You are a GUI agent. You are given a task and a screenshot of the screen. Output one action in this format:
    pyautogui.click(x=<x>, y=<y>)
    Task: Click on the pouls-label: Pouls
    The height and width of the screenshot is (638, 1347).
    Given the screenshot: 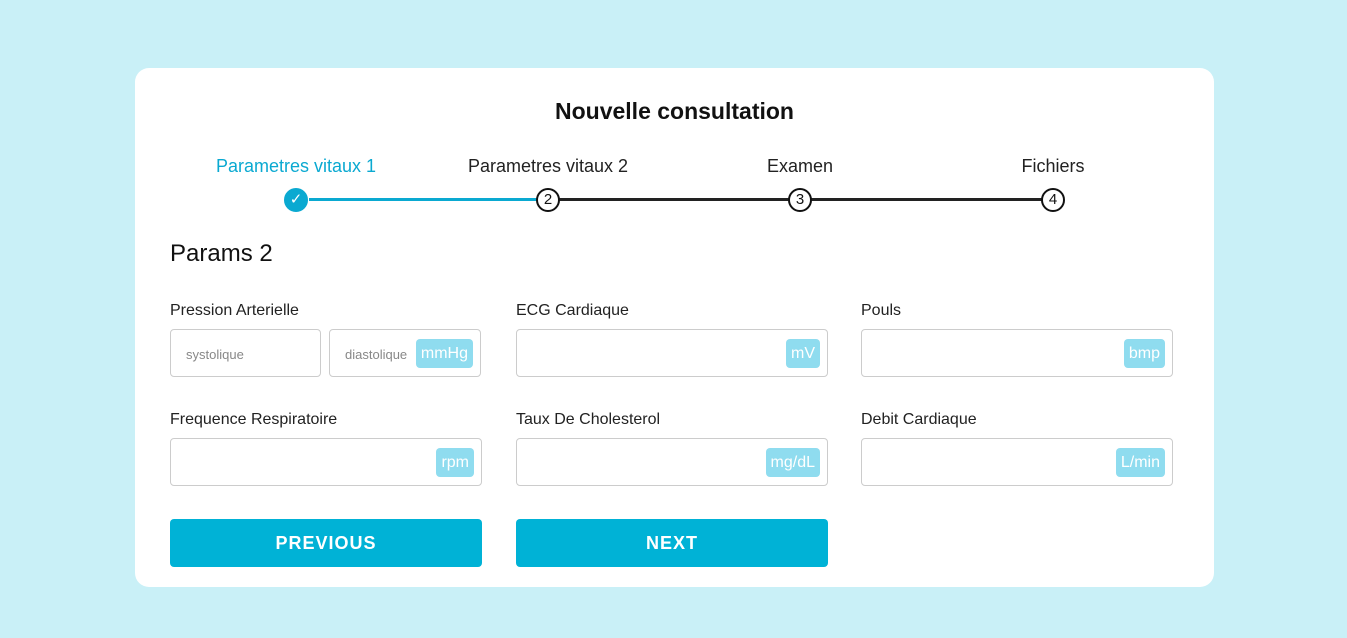 What is the action you would take?
    pyautogui.click(x=881, y=310)
    